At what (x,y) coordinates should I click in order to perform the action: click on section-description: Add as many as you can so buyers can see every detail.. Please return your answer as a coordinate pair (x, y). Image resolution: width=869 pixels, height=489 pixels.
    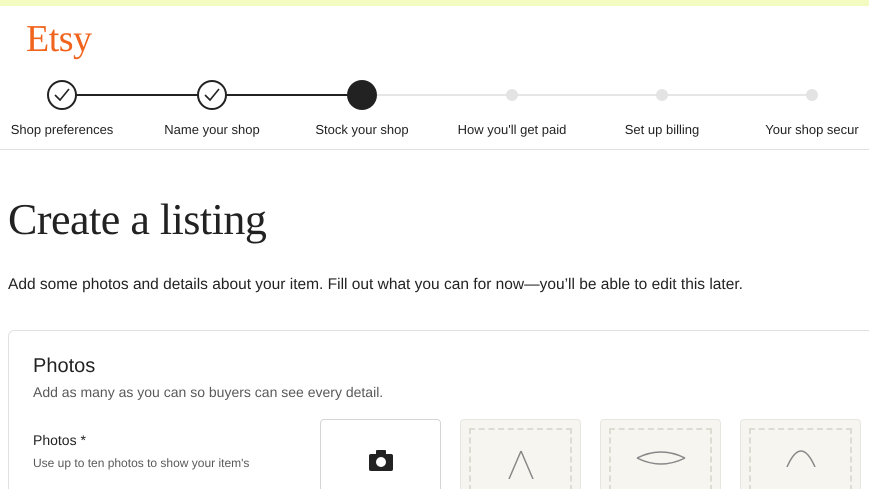
    Looking at the image, I should click on (208, 392).